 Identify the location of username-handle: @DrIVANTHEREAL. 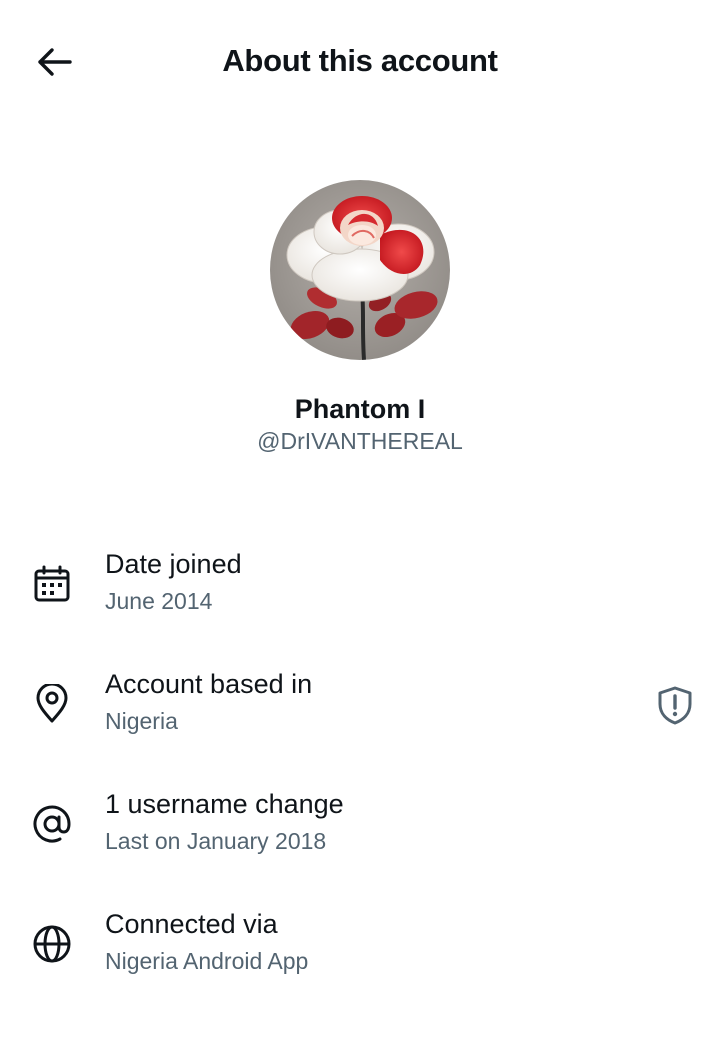
(360, 441).